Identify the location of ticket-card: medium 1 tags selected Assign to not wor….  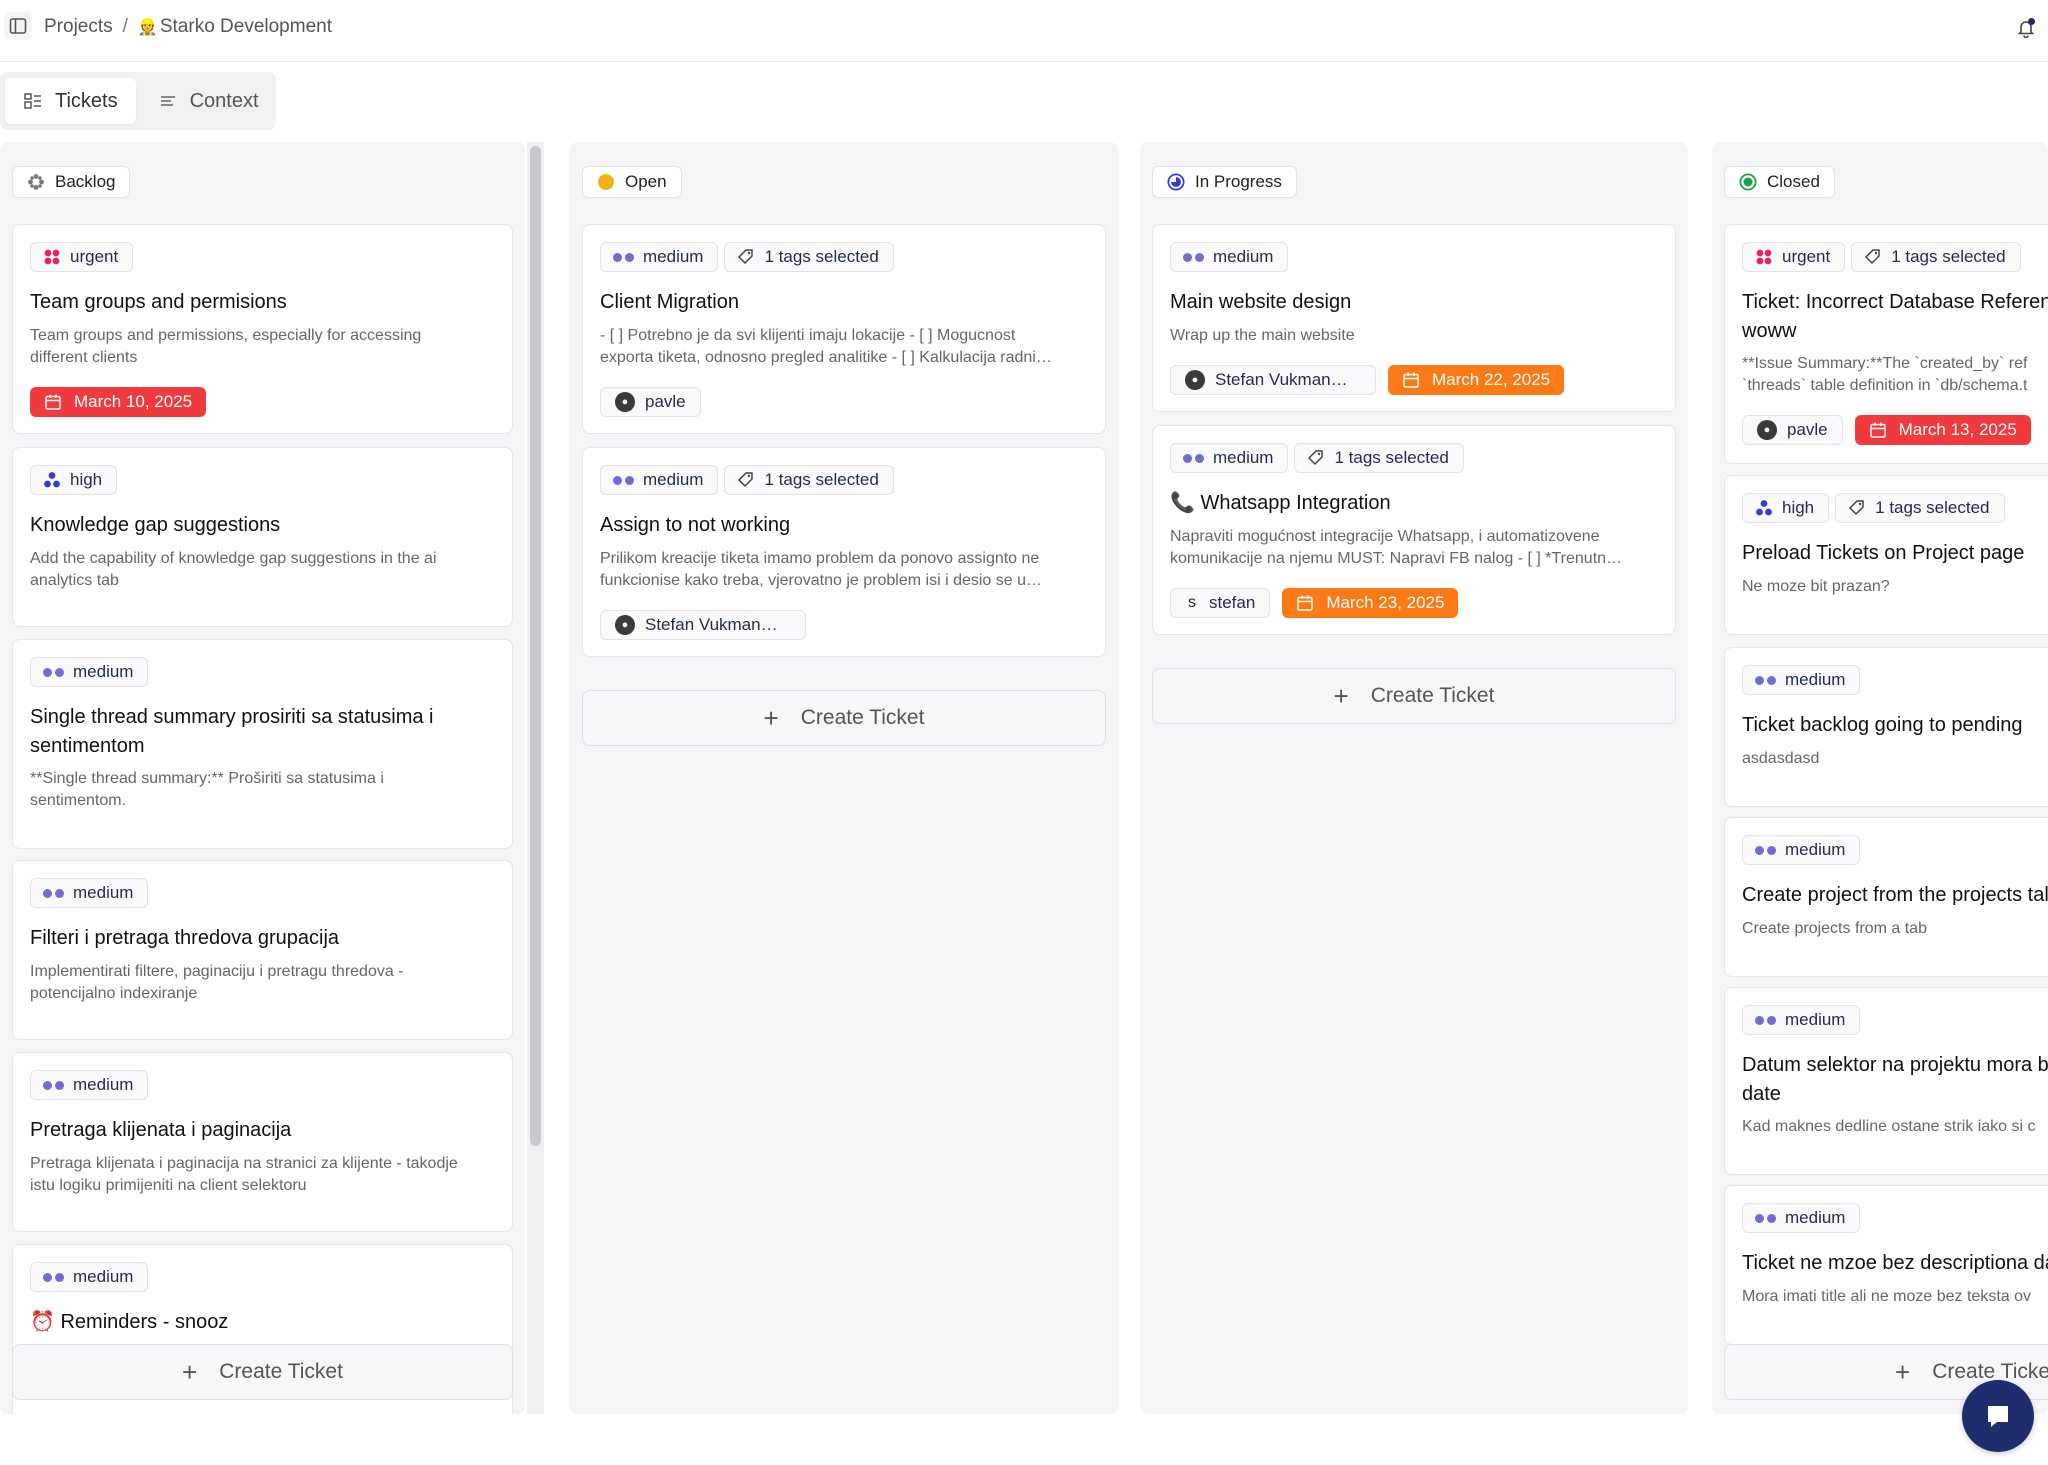
(844, 552).